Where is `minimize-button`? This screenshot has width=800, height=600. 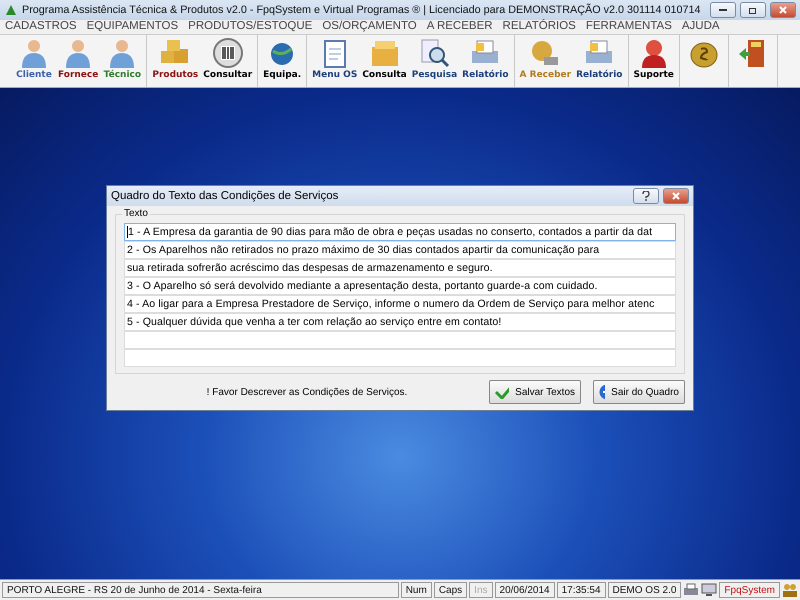 minimize-button is located at coordinates (723, 10).